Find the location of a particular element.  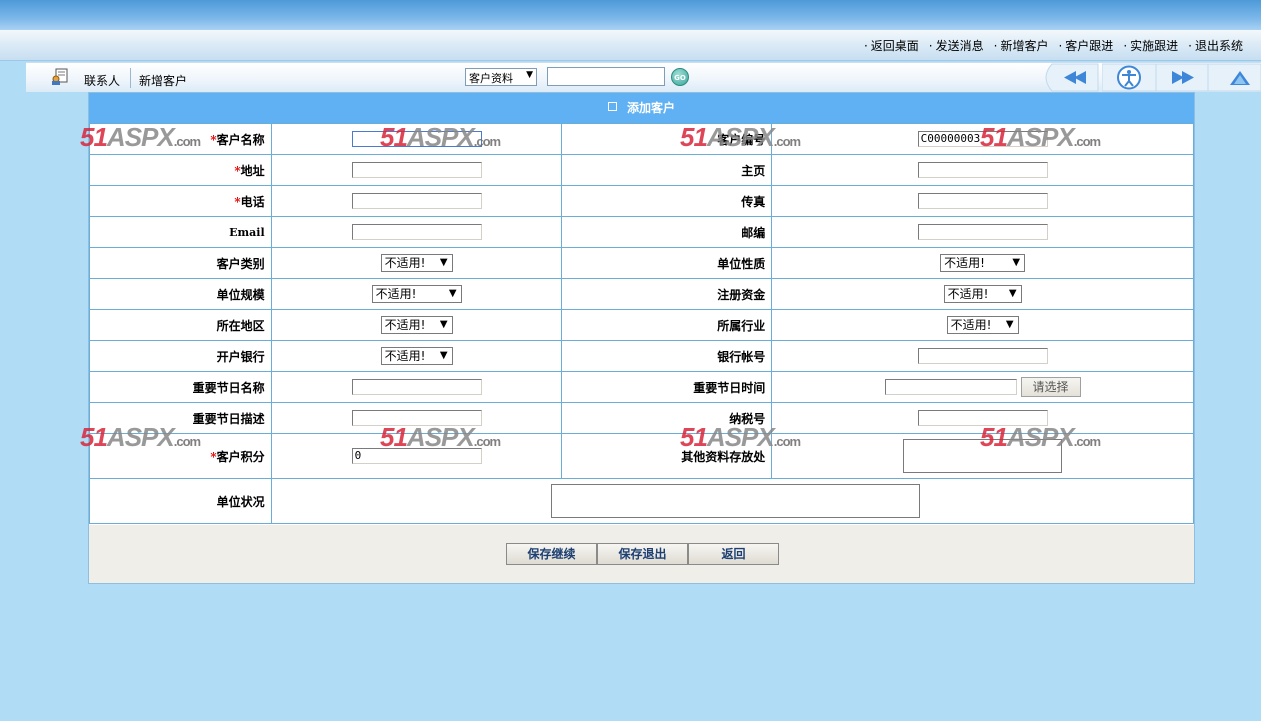

customer-name-cell is located at coordinates (416, 139).